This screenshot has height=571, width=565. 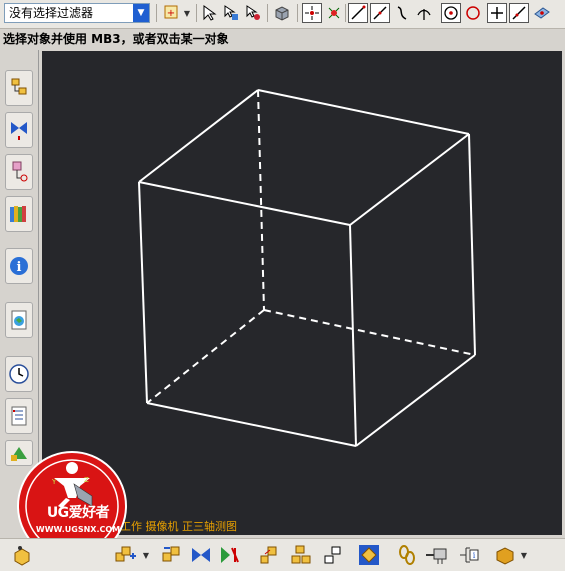 I want to click on svg-text: Y, so click(x=54, y=482).